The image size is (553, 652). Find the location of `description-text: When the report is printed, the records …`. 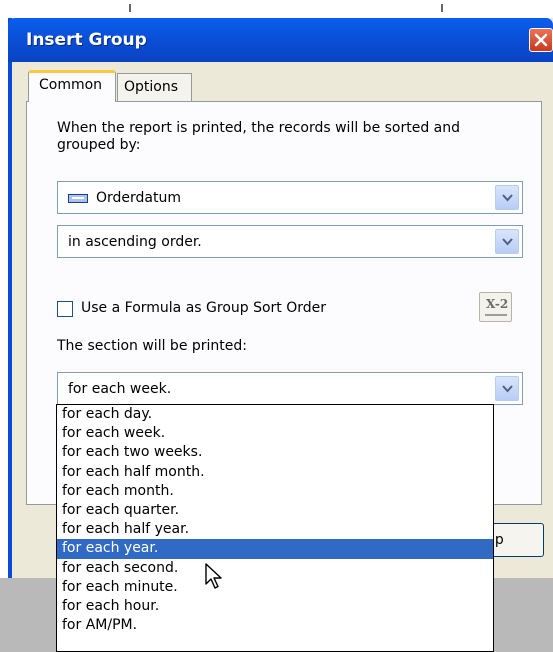

description-text: When the report is printed, the records … is located at coordinates (259, 136).